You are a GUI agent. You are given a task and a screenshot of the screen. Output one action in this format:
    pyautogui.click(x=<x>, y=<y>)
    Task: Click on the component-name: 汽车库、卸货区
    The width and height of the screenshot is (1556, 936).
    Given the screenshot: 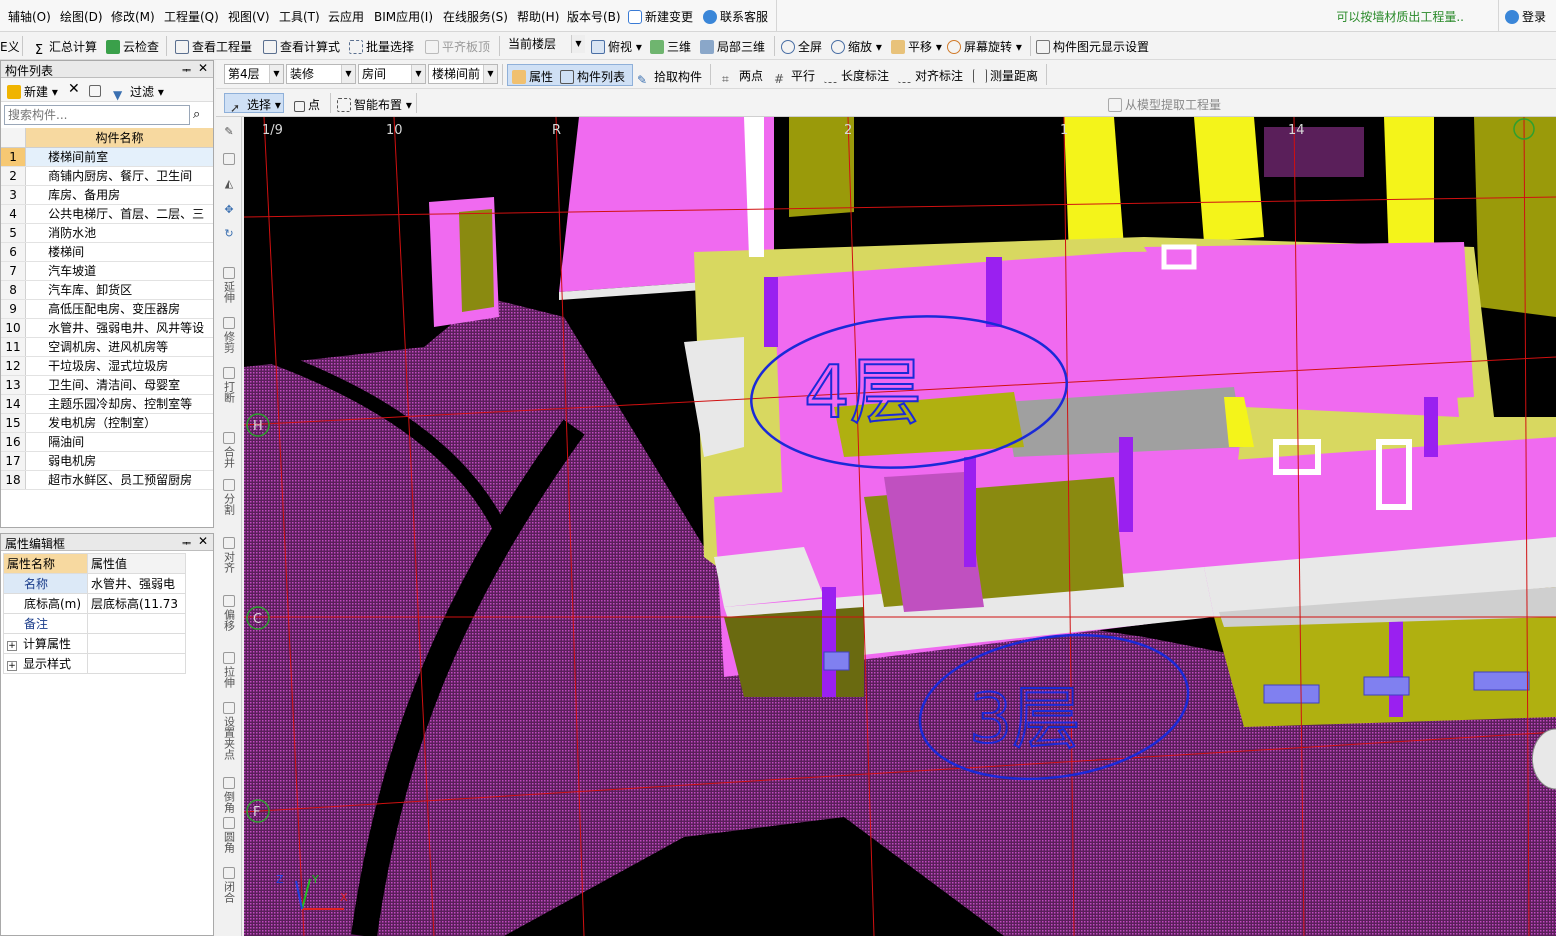 What is the action you would take?
    pyautogui.click(x=119, y=290)
    